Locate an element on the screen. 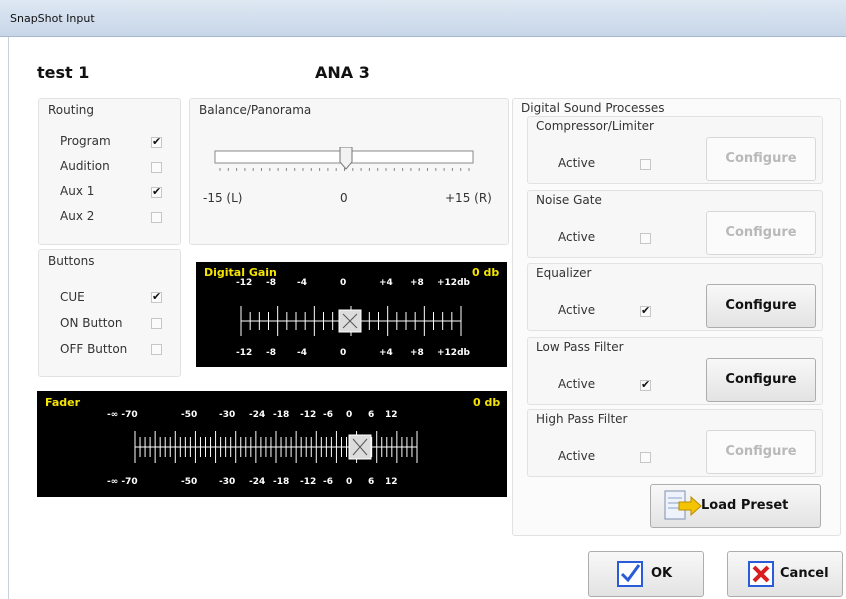  digital-gain-tick-label: +4 is located at coordinates (386, 353).